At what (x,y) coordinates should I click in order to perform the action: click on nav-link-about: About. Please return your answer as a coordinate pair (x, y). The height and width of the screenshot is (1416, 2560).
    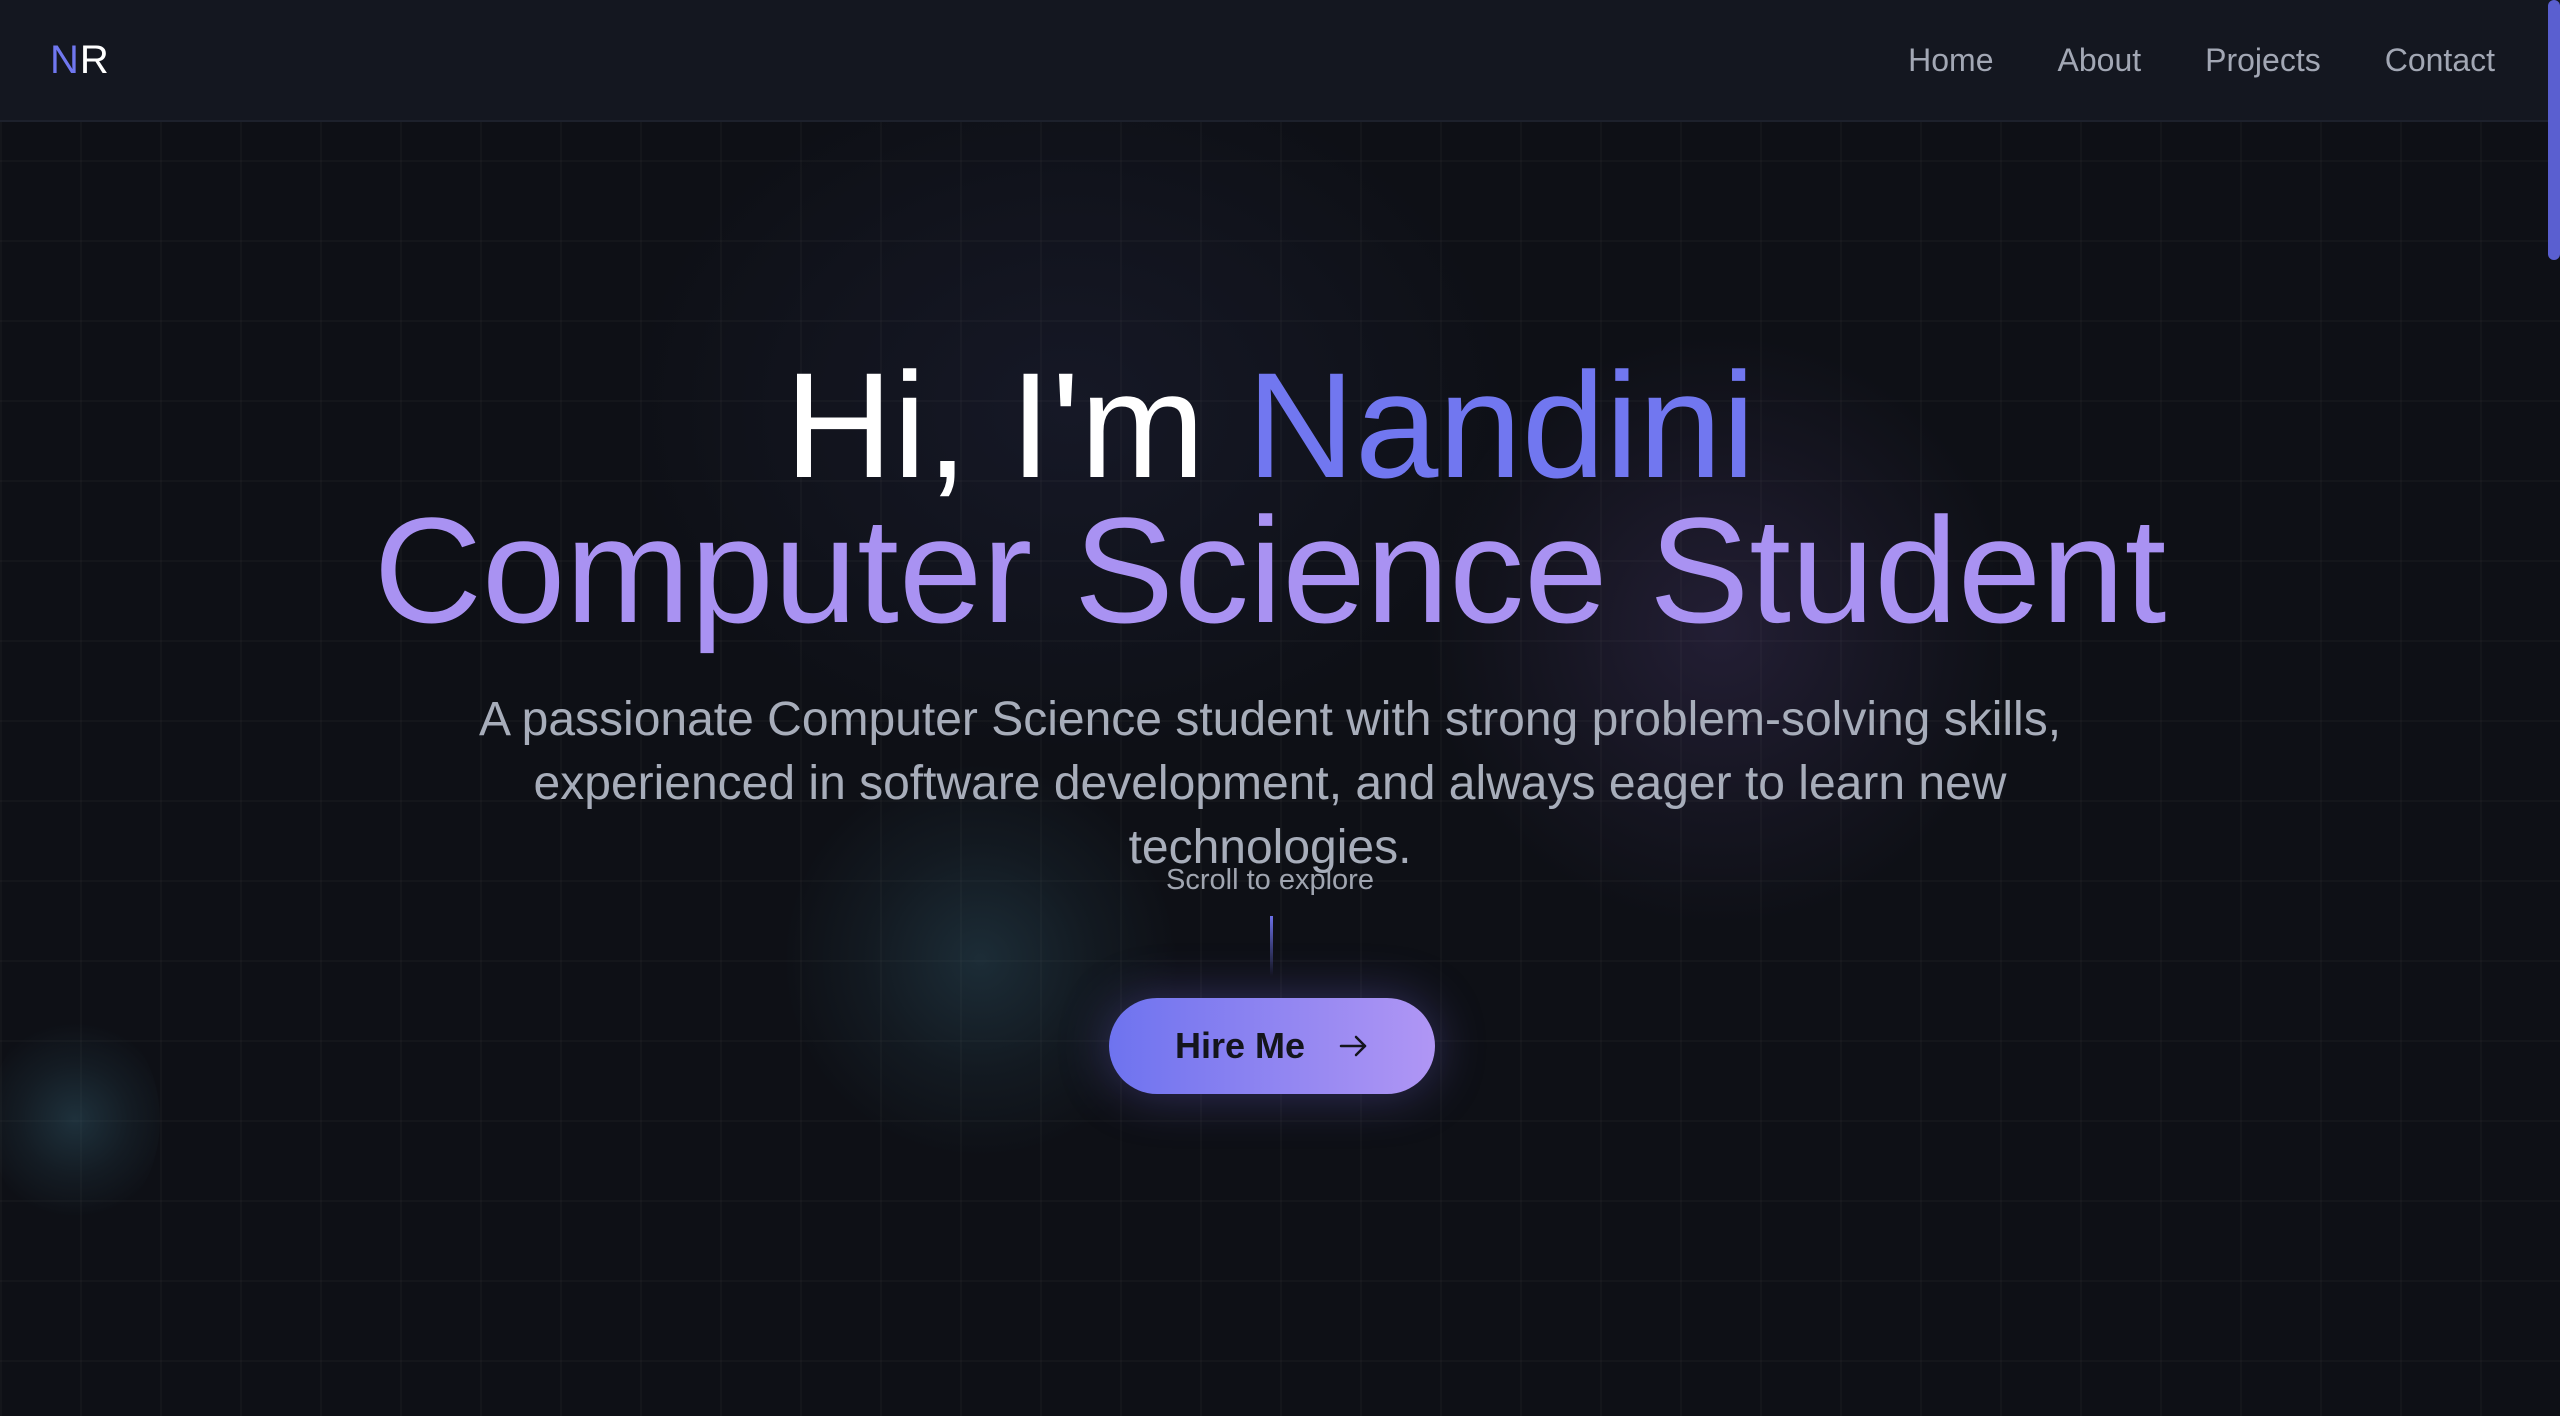
    Looking at the image, I should click on (2100, 60).